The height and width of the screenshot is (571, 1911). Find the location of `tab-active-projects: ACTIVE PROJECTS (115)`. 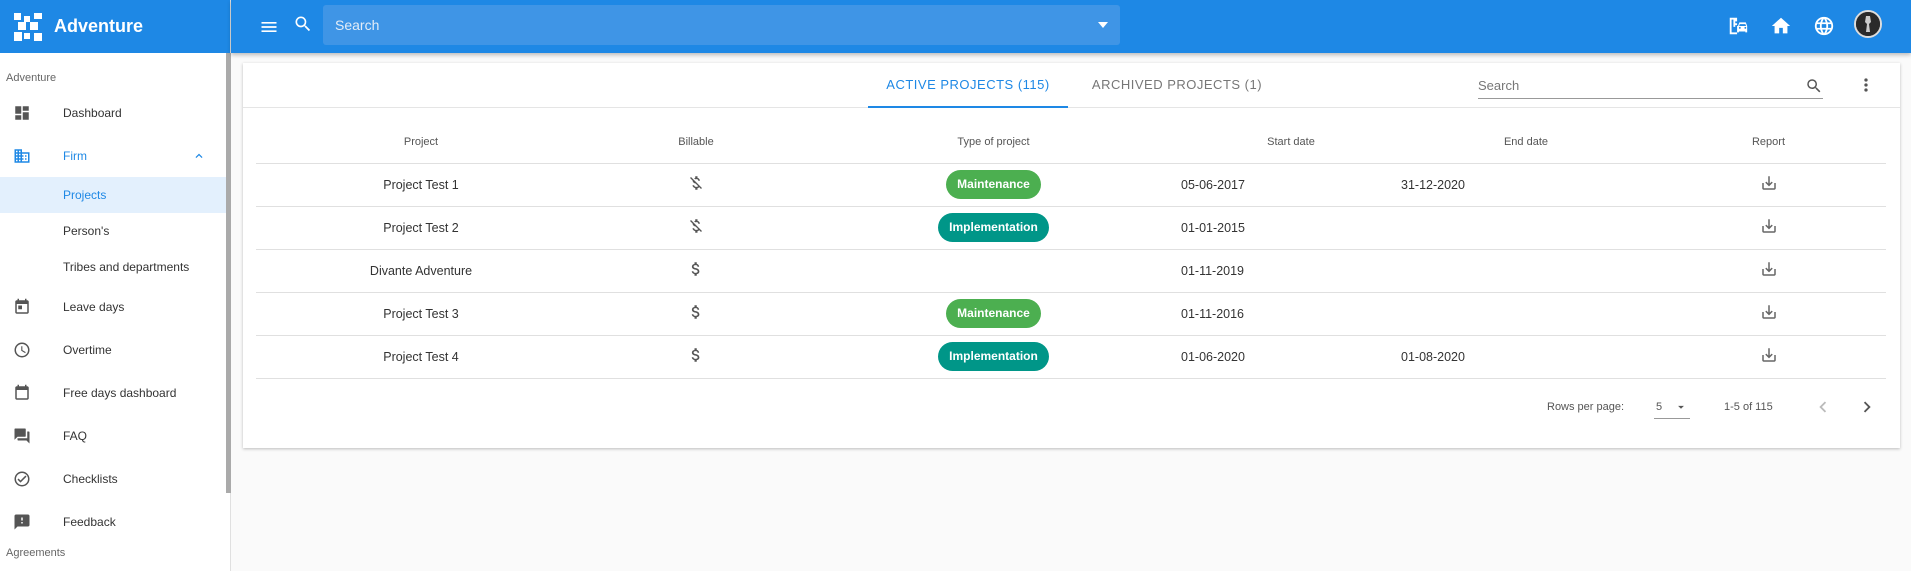

tab-active-projects: ACTIVE PROJECTS (115) is located at coordinates (968, 85).